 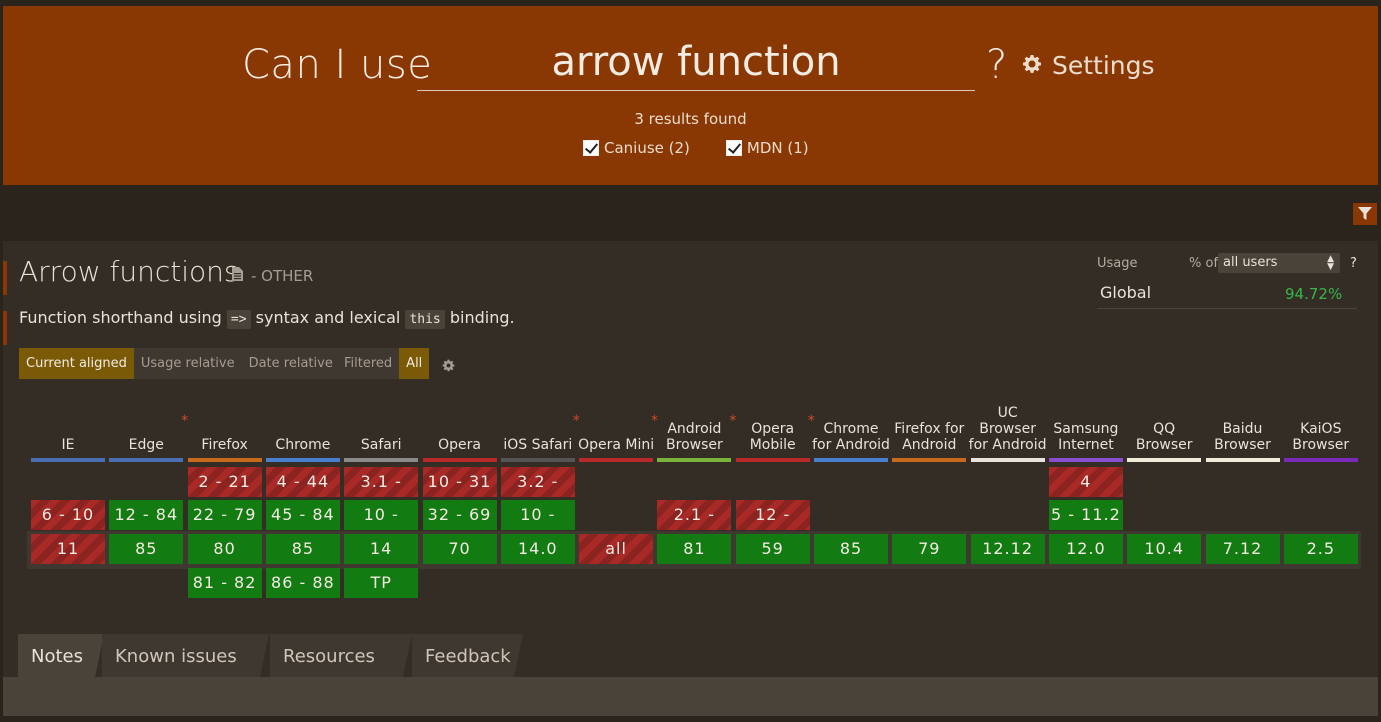 What do you see at coordinates (851, 549) in the screenshot?
I see `support-cell-chrome-for-android: 85` at bounding box center [851, 549].